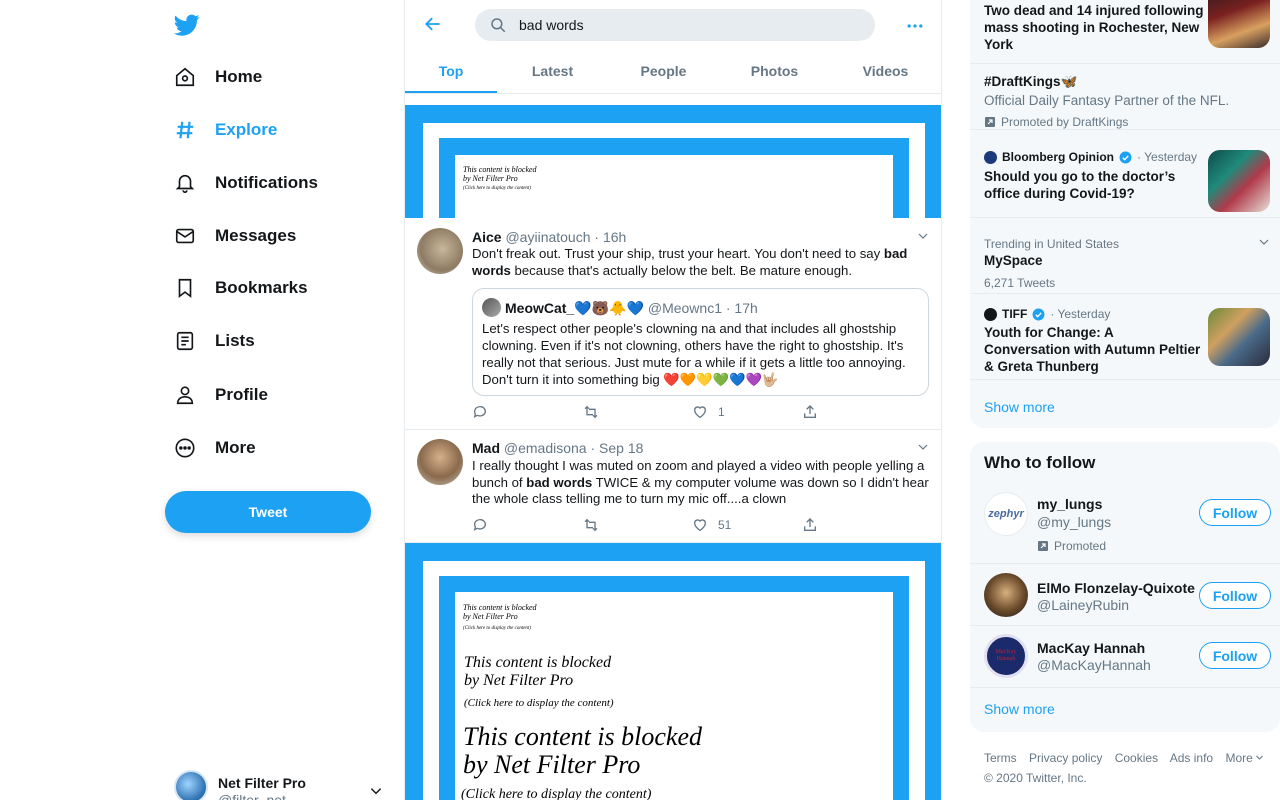  What do you see at coordinates (214, 341) in the screenshot?
I see `nav-lists: Lists` at bounding box center [214, 341].